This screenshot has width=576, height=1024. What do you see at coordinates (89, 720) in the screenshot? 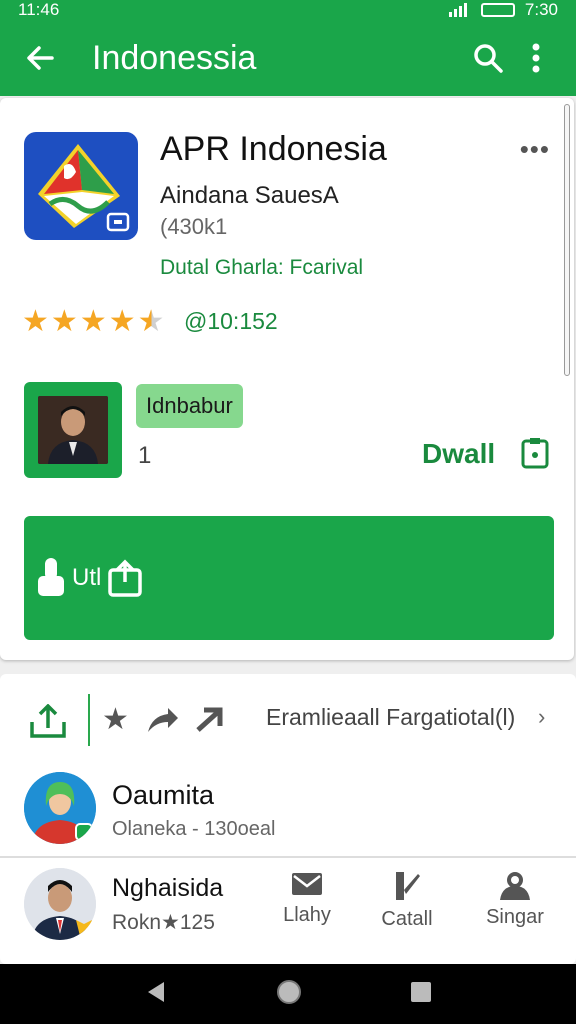
I see `vertical-divider` at bounding box center [89, 720].